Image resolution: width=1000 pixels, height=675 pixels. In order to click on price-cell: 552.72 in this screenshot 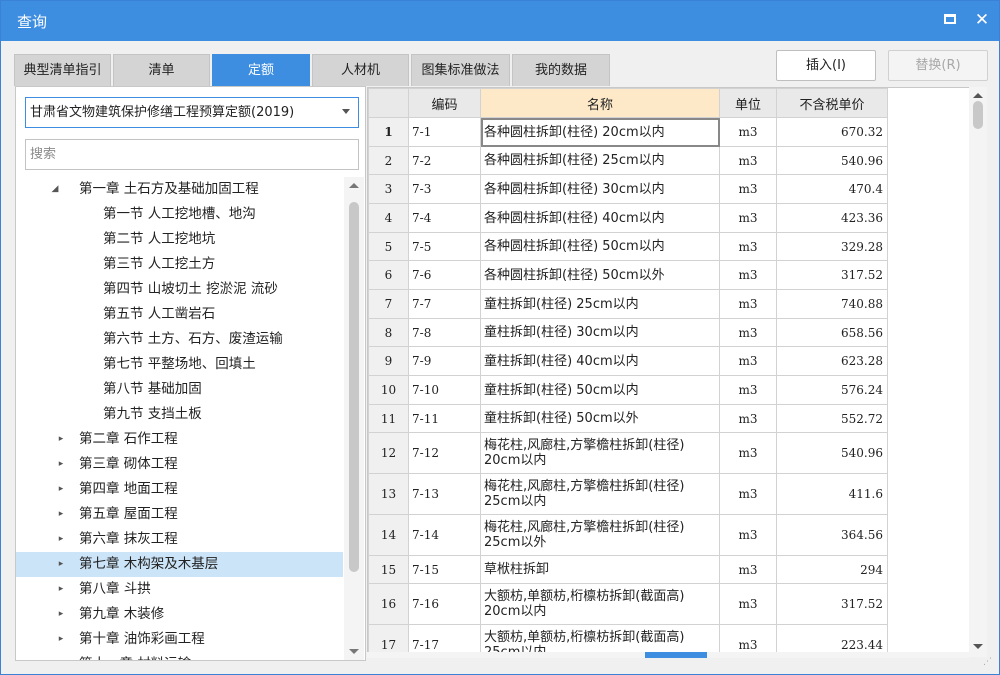, I will do `click(832, 418)`.